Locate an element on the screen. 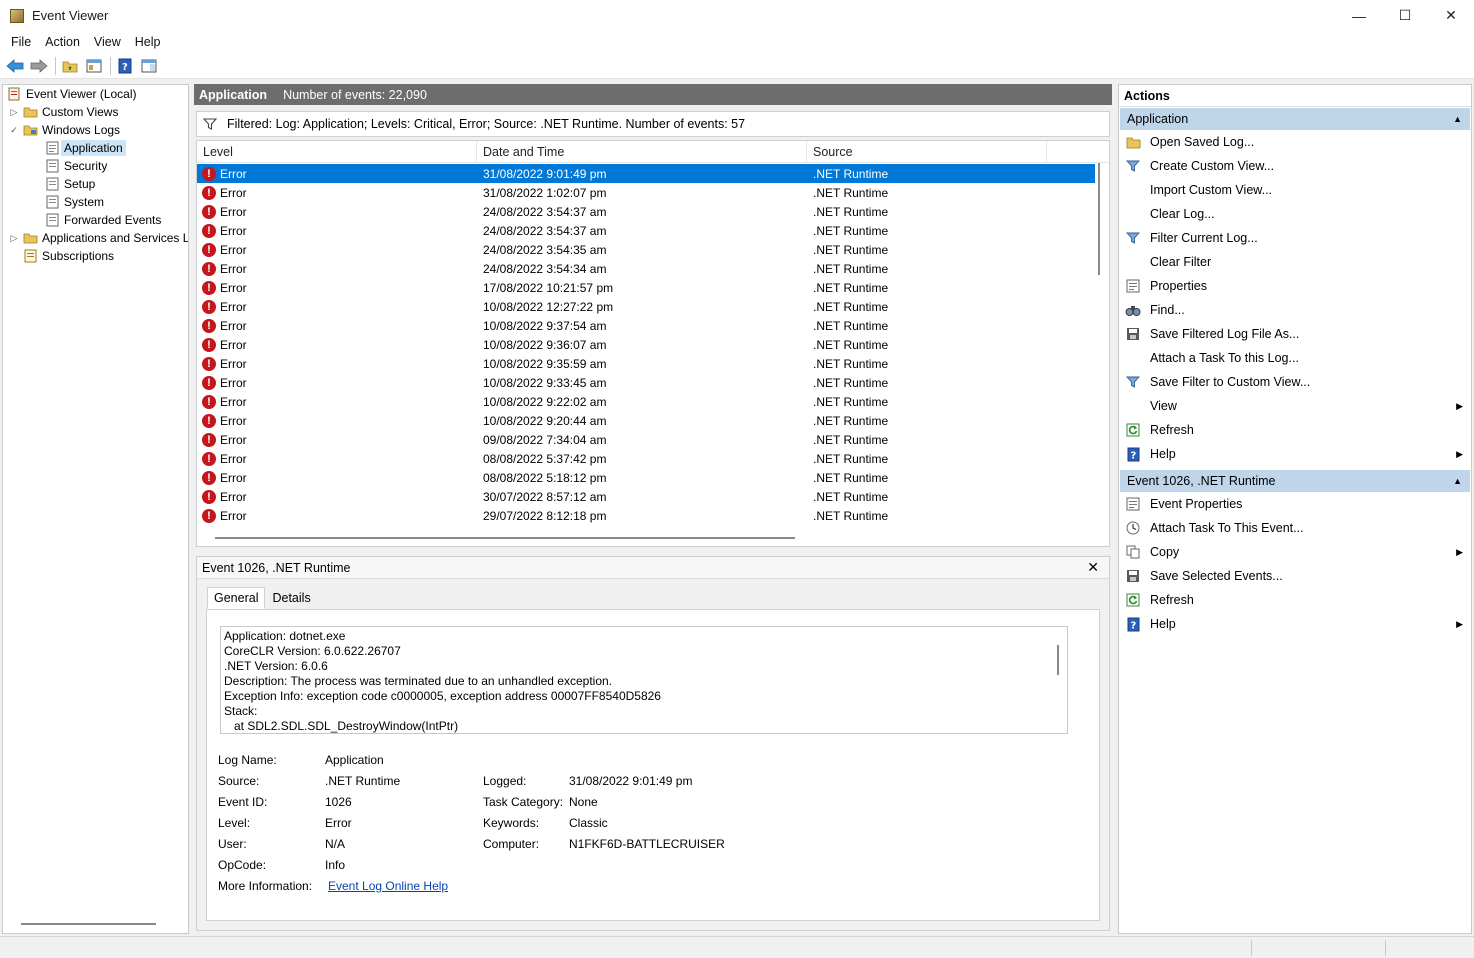 Image resolution: width=1474 pixels, height=958 pixels. show-hide-action-pane-button is located at coordinates (149, 66).